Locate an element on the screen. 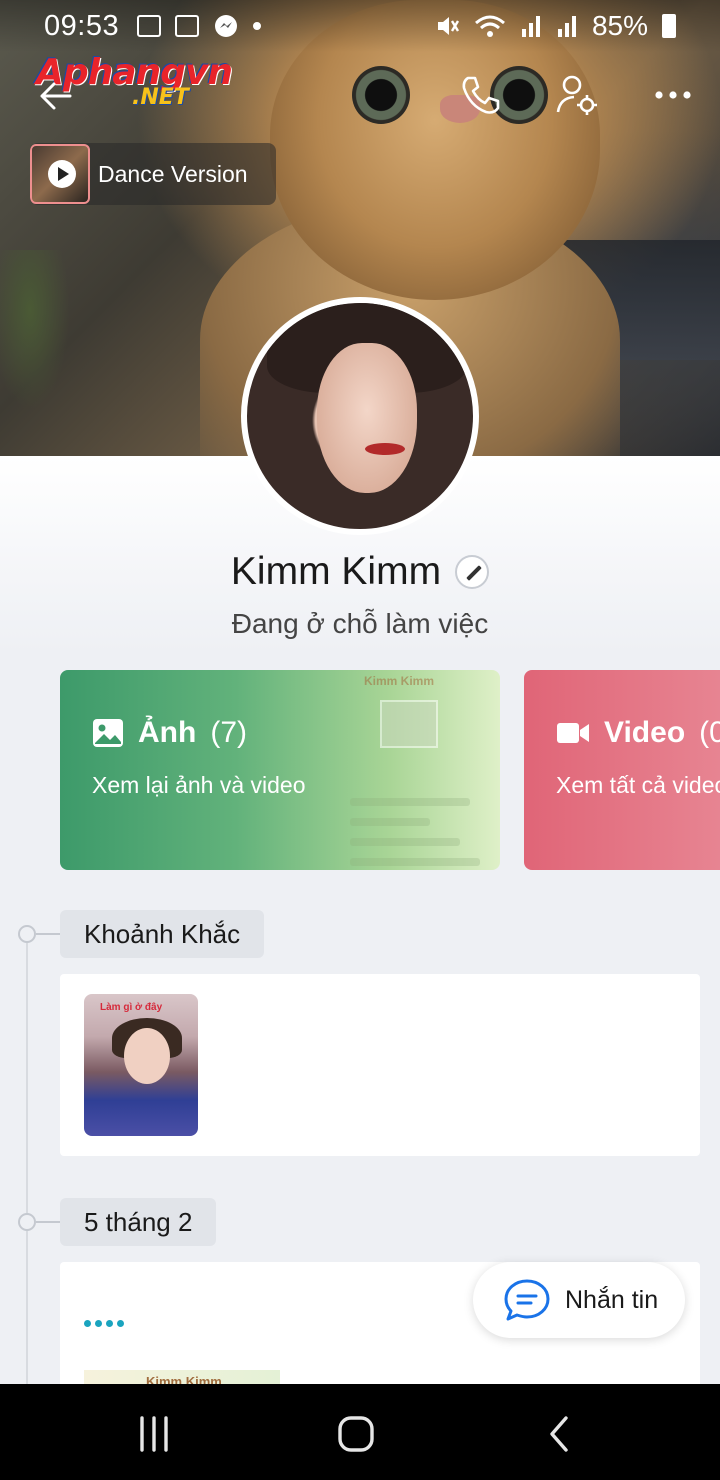 The height and width of the screenshot is (1480, 720). photos-card-label: Ảnh is located at coordinates (167, 732).